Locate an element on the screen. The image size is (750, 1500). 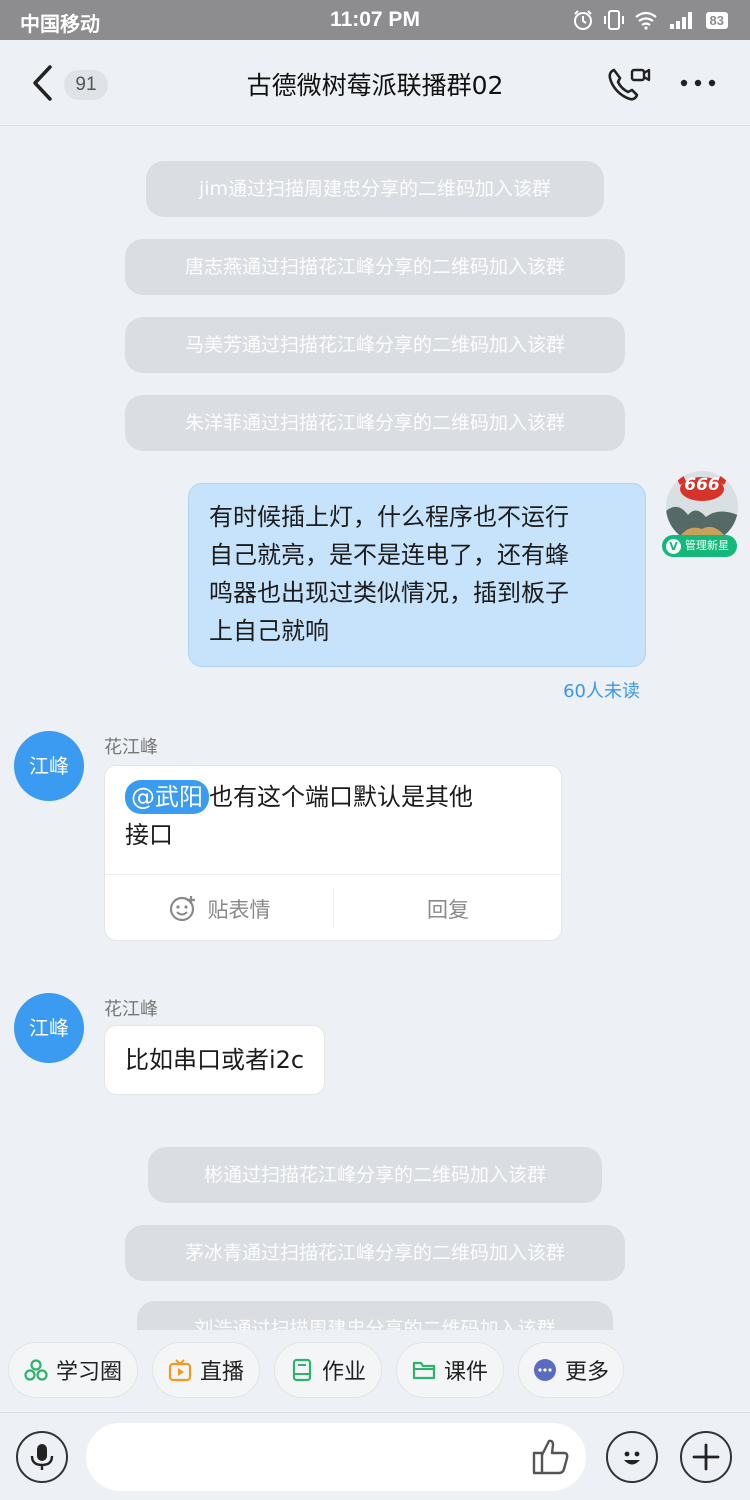
live-tv-icon is located at coordinates (180, 1370).